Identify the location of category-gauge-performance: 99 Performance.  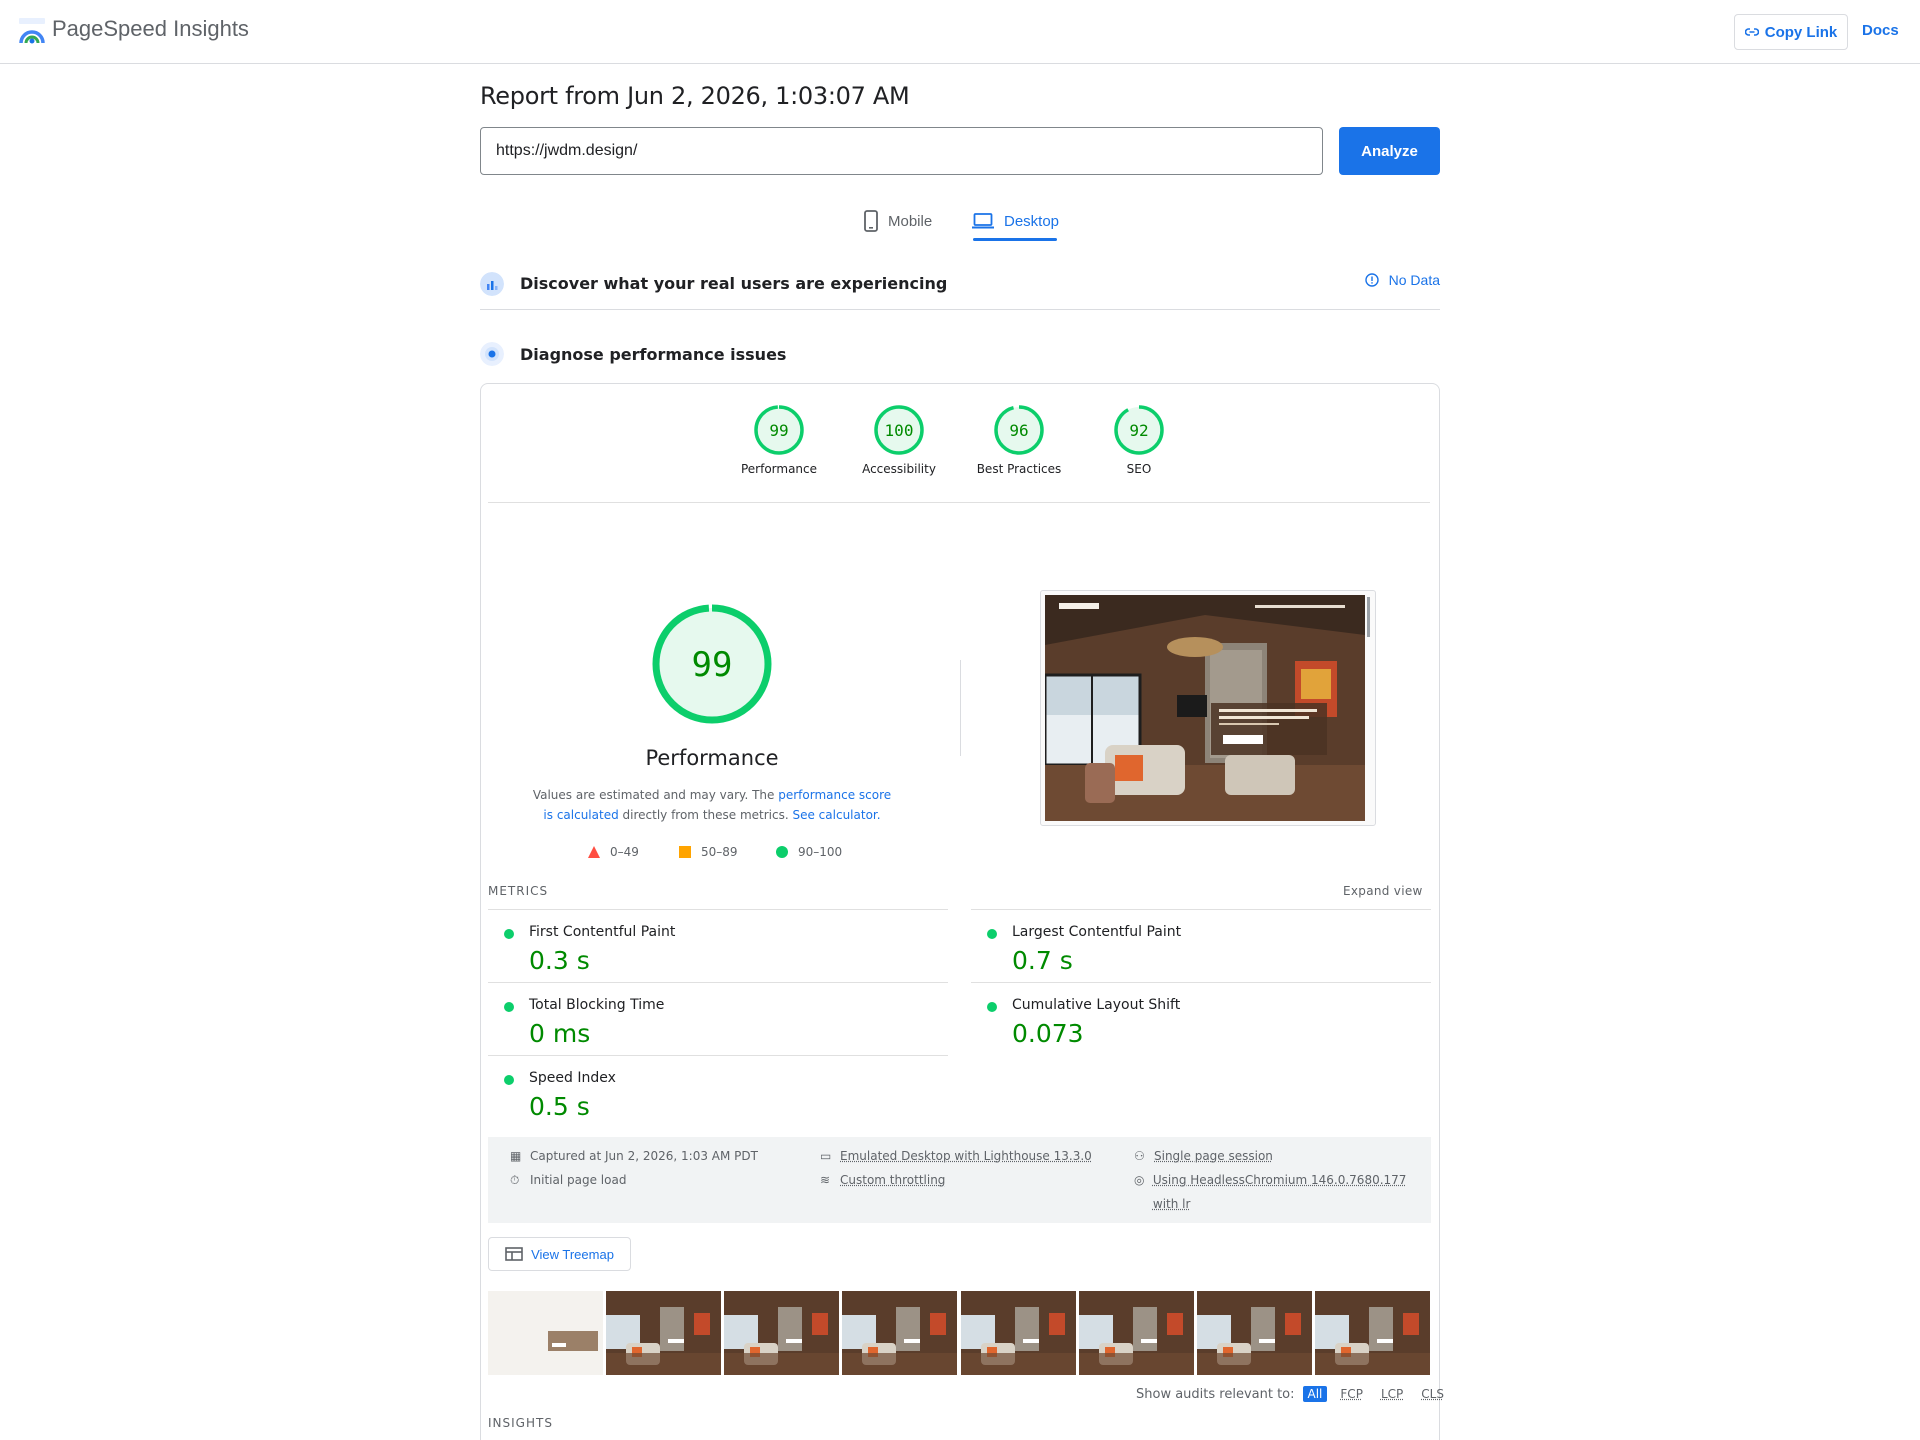
(779, 440).